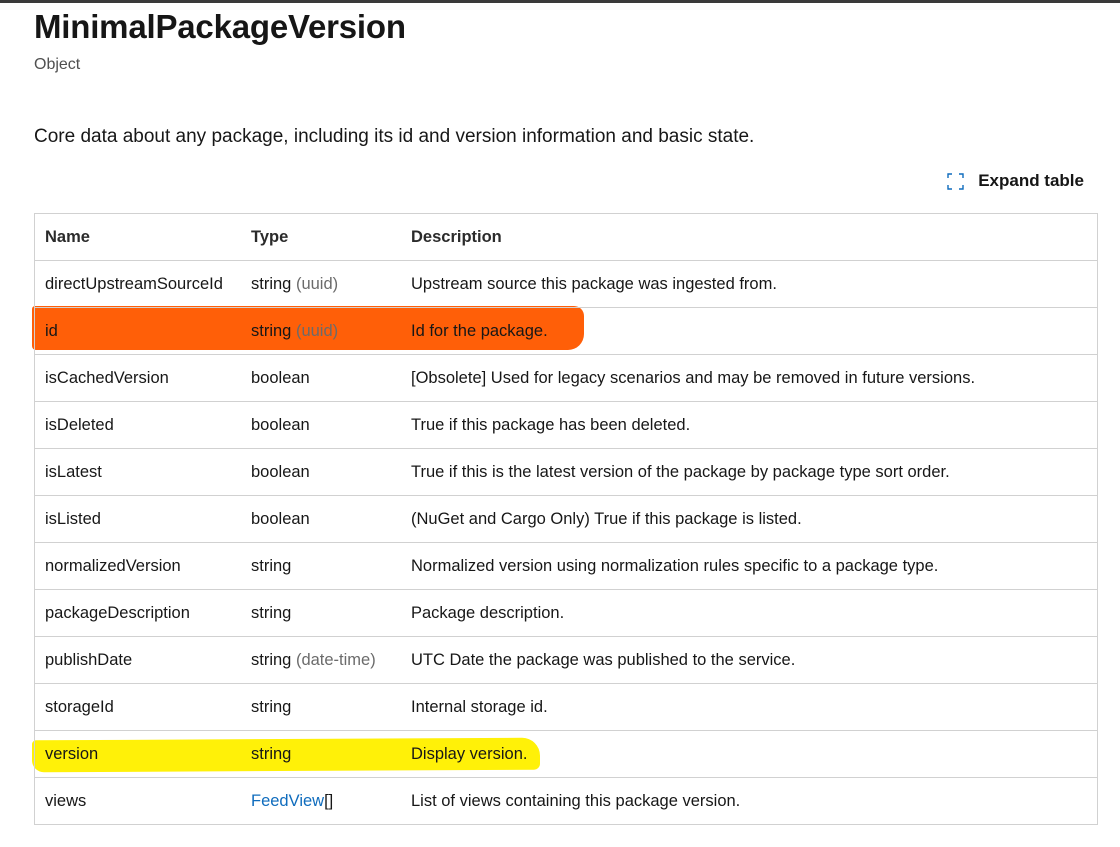 The height and width of the screenshot is (847, 1120). What do you see at coordinates (138, 237) in the screenshot?
I see `column-header-name: Name` at bounding box center [138, 237].